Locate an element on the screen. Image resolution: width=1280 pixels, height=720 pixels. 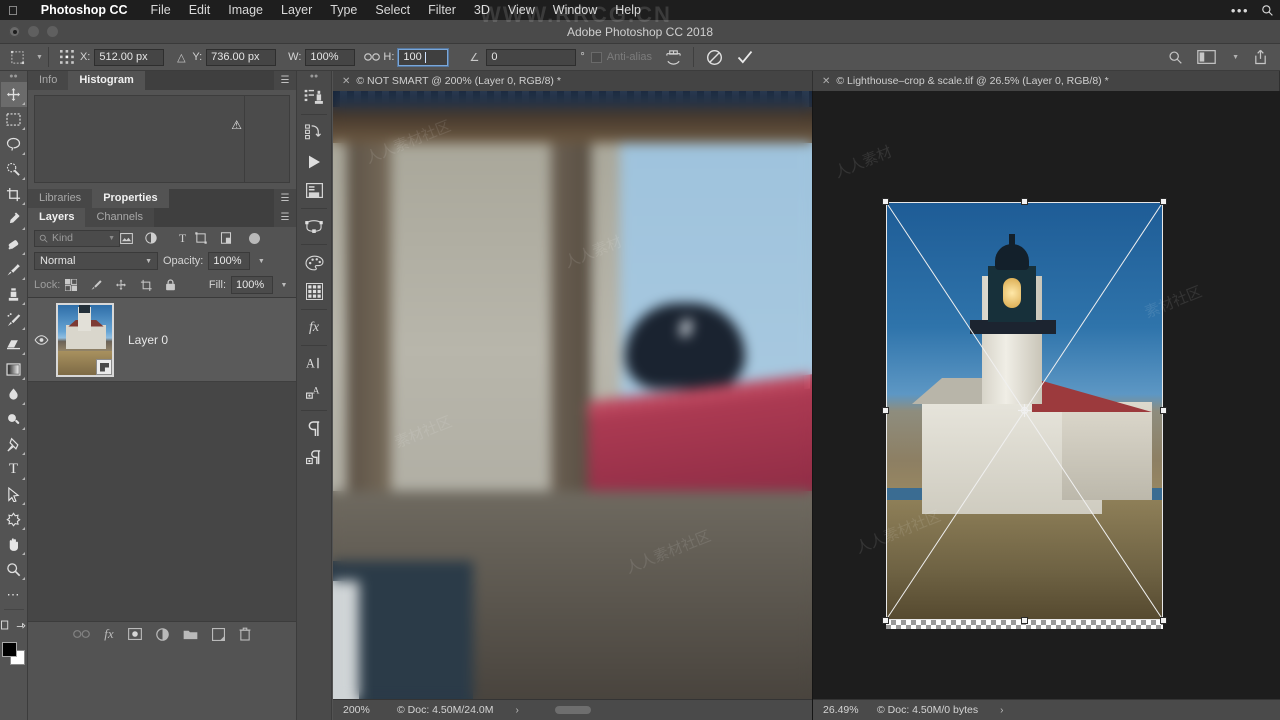
paragraph-icon is located at coordinates (314, 428).